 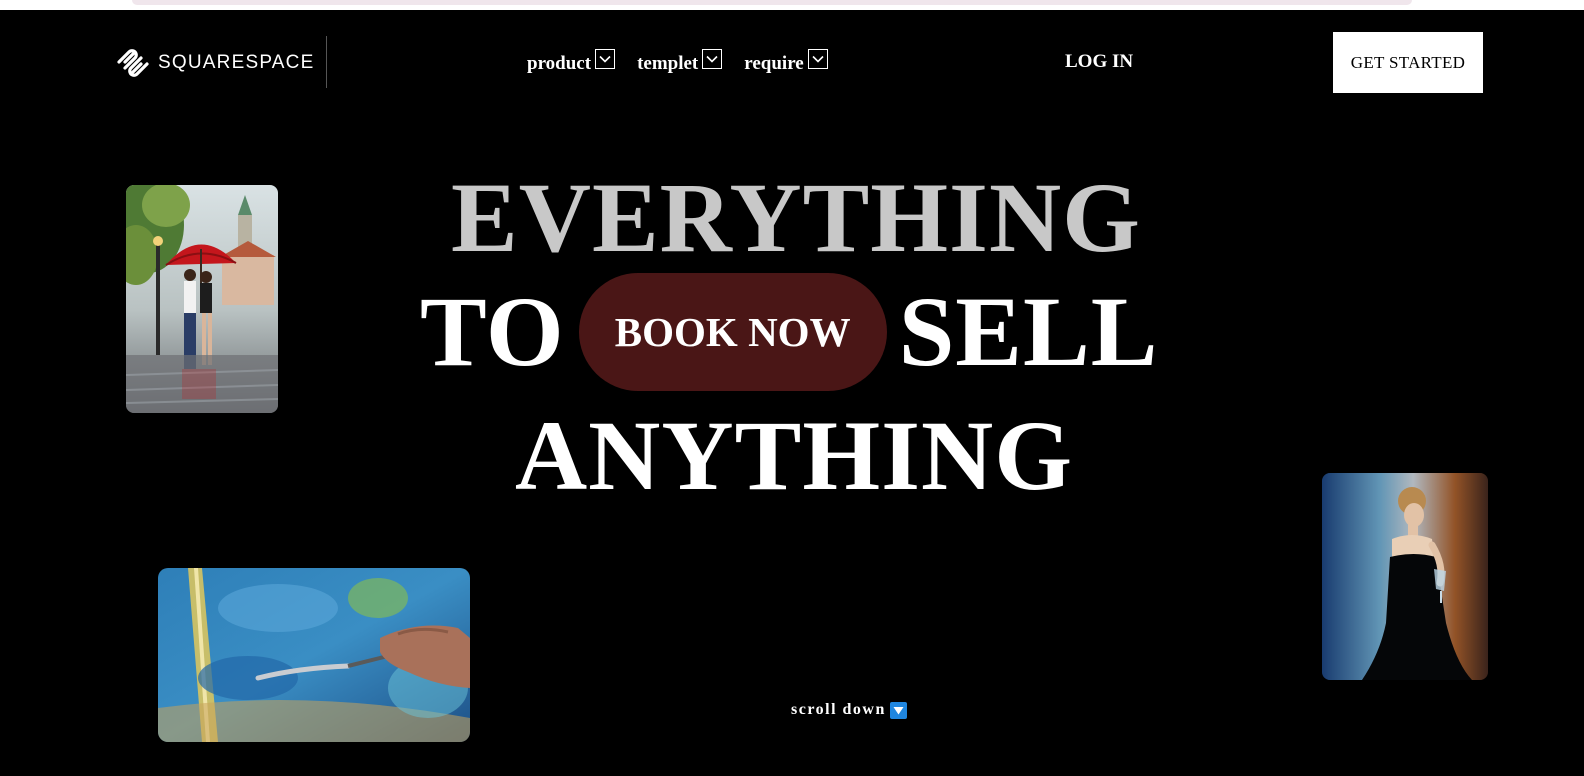 I want to click on hero-word-sell: SELL, so click(x=1028, y=331).